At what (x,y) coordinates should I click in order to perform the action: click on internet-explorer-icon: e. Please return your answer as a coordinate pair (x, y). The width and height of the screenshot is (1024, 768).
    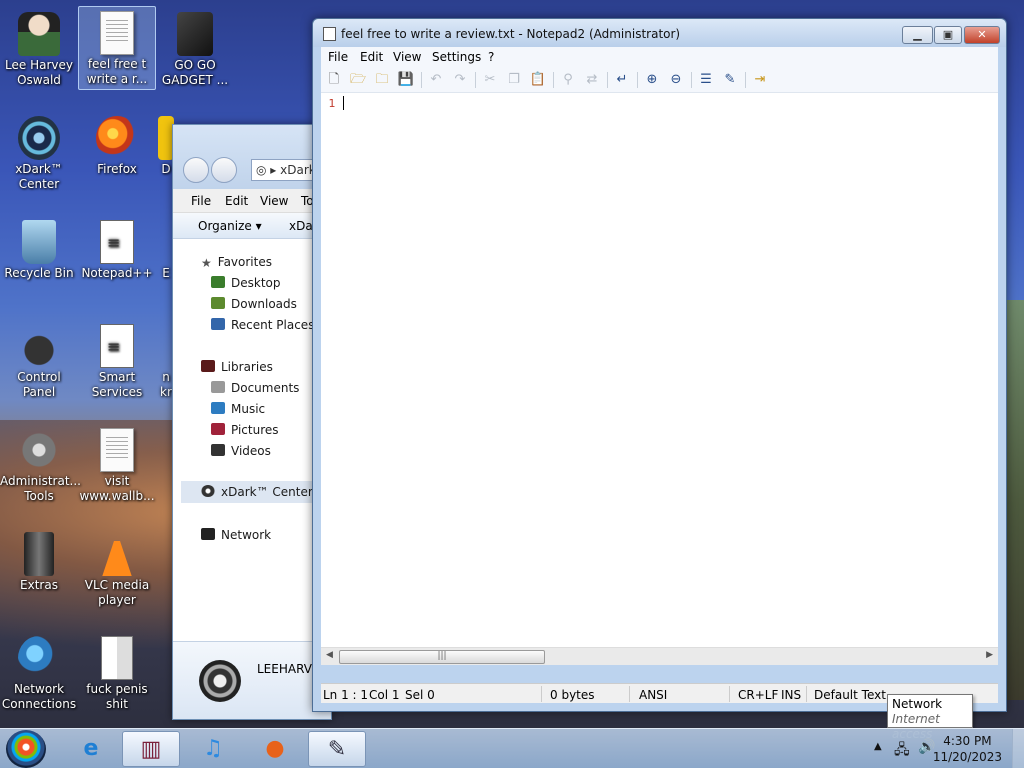
    Looking at the image, I should click on (91, 749).